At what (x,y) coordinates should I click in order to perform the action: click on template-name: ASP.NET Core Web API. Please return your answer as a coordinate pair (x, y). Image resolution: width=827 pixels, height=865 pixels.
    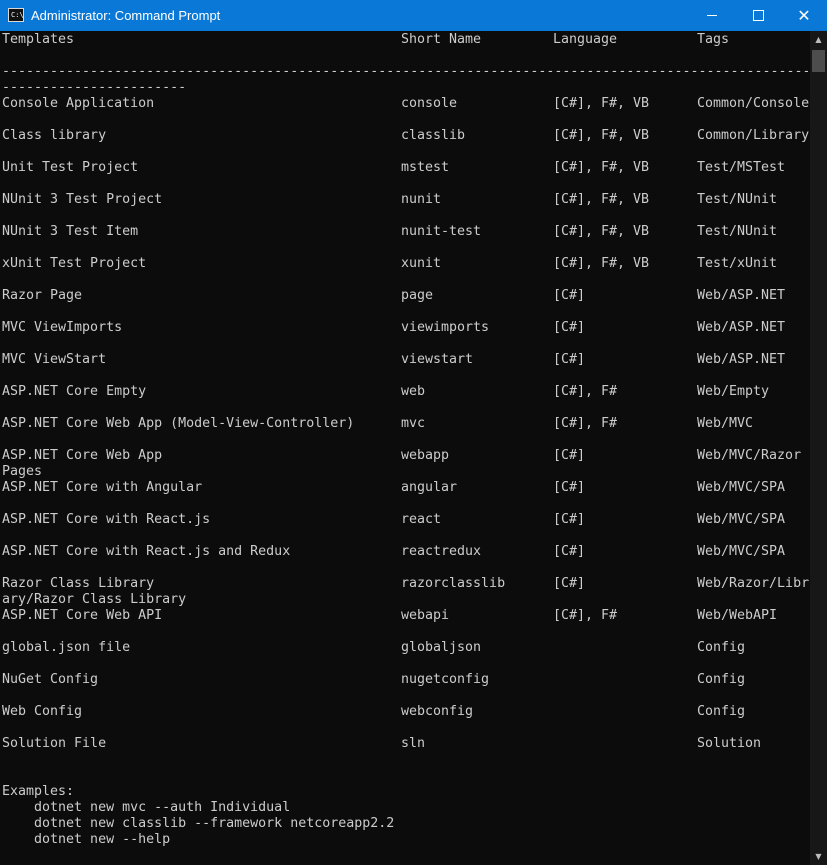
    Looking at the image, I should click on (82, 615).